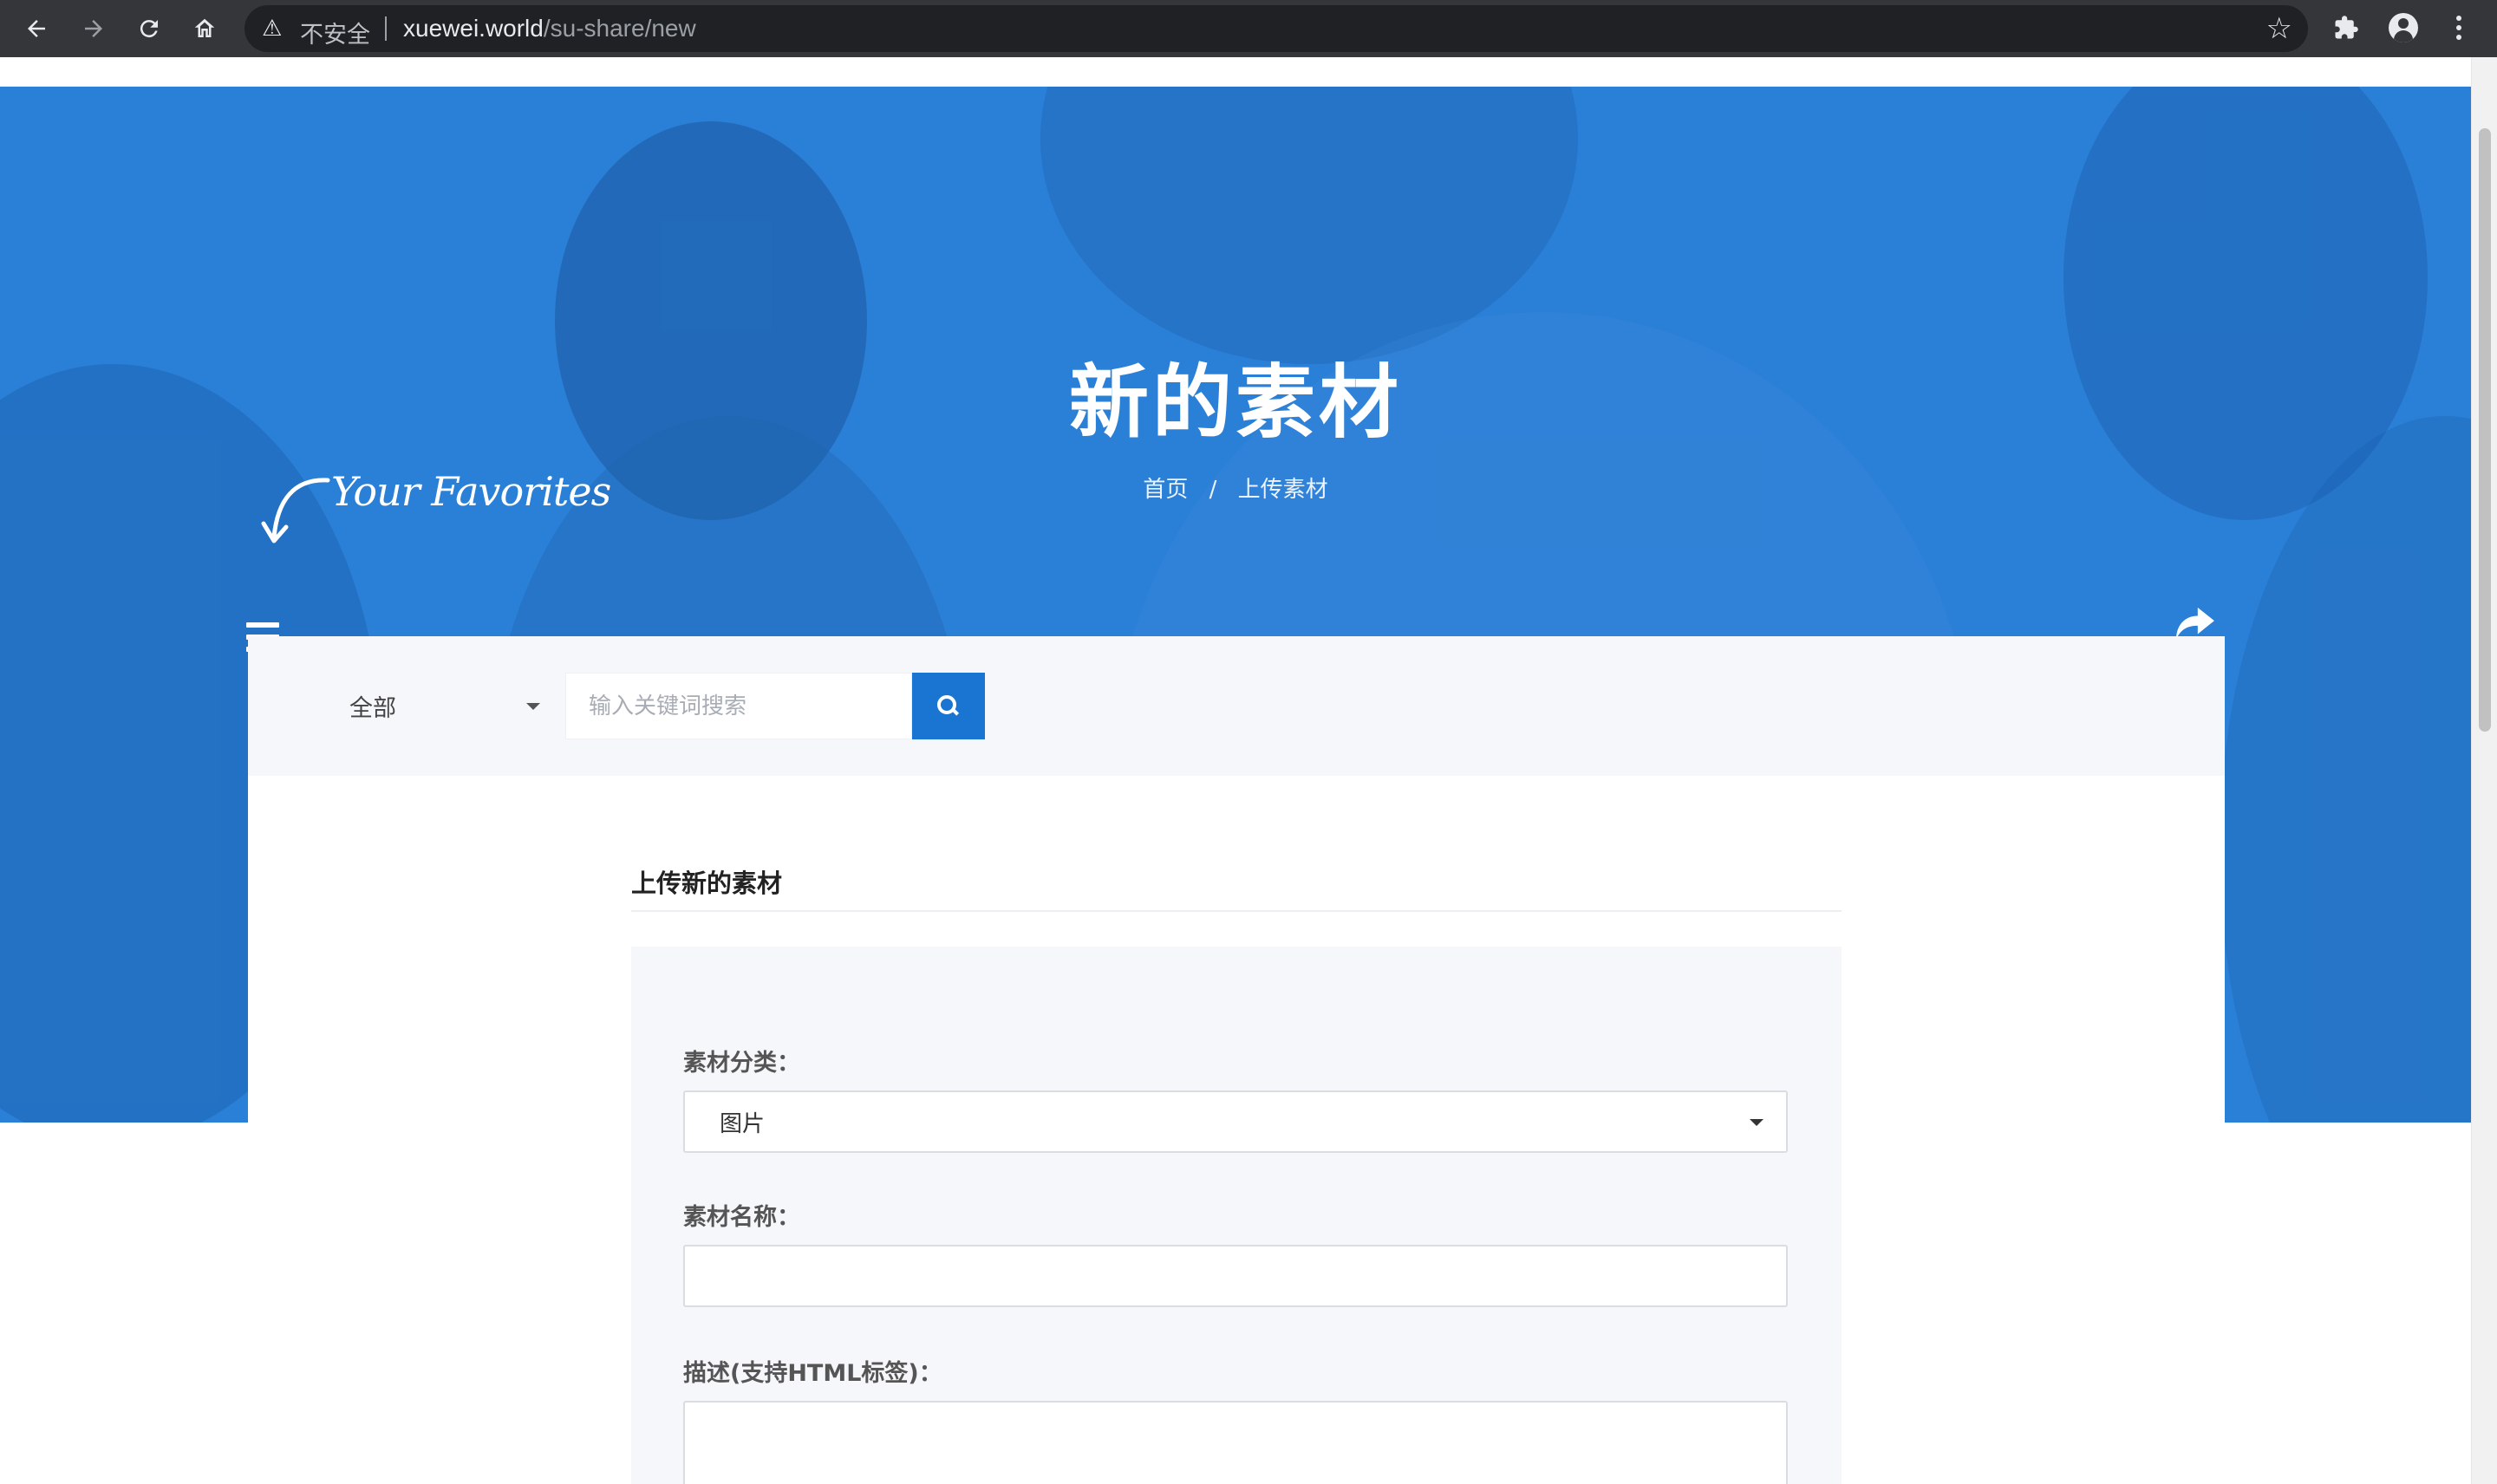 The image size is (2497, 1484). I want to click on address-bar: ⚠ 不安全 xuewei.world/su-share/new ☆, so click(1276, 28).